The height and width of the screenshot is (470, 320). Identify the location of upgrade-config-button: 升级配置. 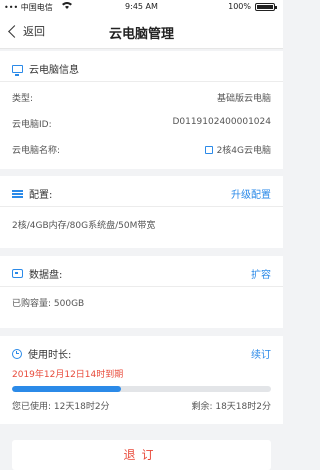
(251, 193).